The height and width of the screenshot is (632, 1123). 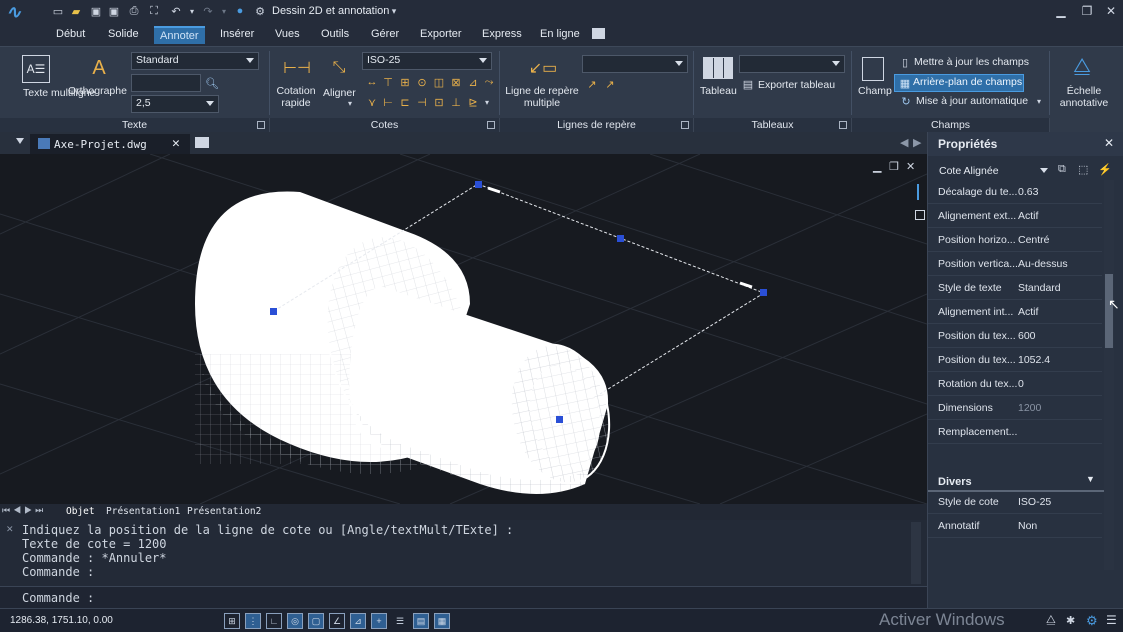 What do you see at coordinates (316, 621) in the screenshot?
I see `osnap-toggle-icon: ▢` at bounding box center [316, 621].